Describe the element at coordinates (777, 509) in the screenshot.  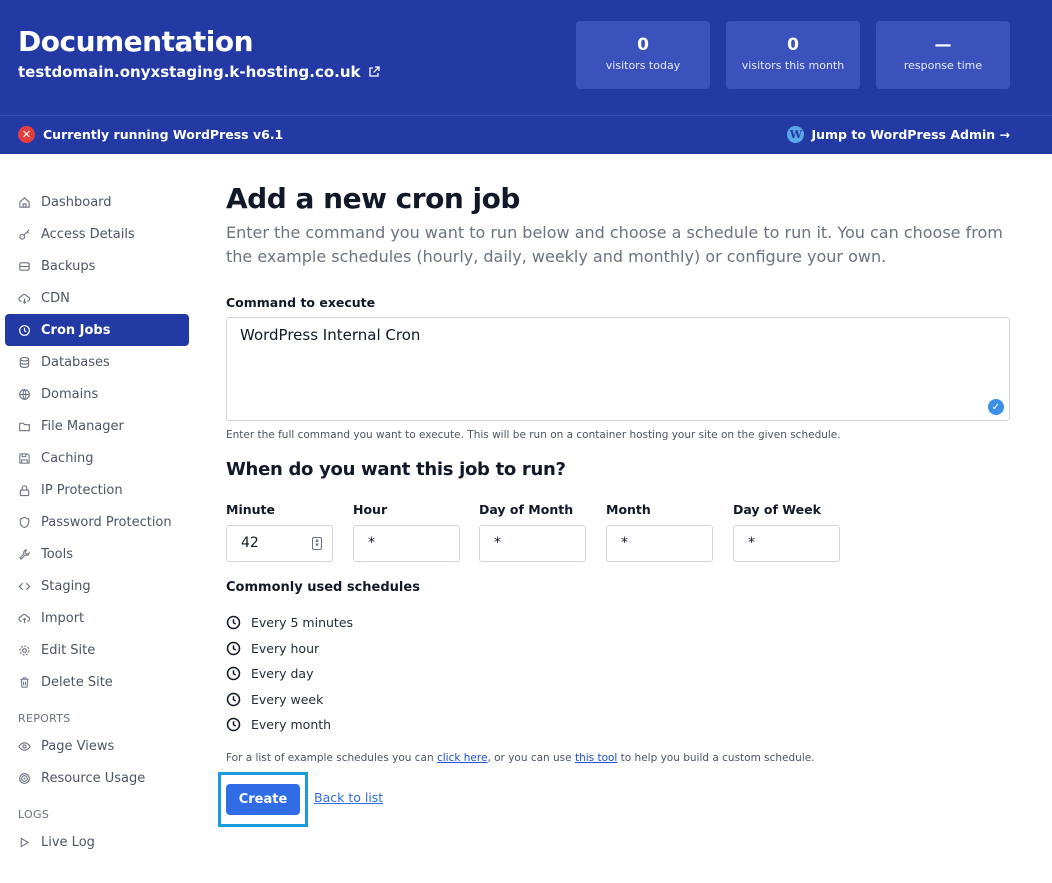
I see `day-of-week-label: Day of Week` at that location.